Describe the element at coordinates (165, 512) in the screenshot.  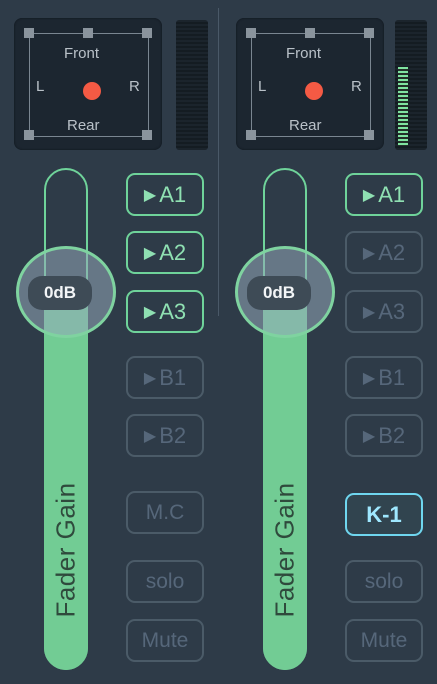
I see `mono-button: M.C` at that location.